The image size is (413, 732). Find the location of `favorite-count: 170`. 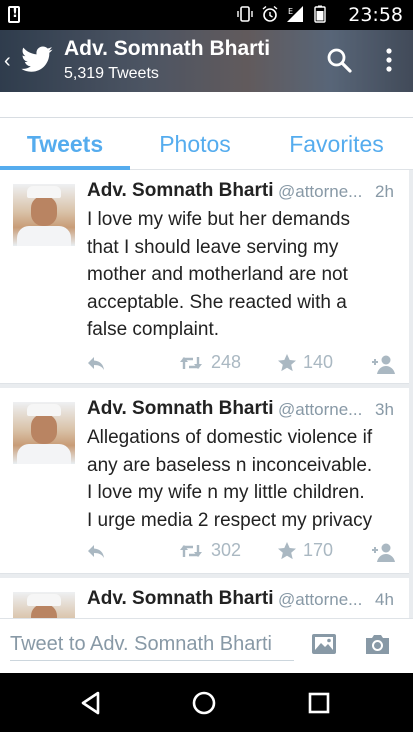

favorite-count: 170 is located at coordinates (318, 550).